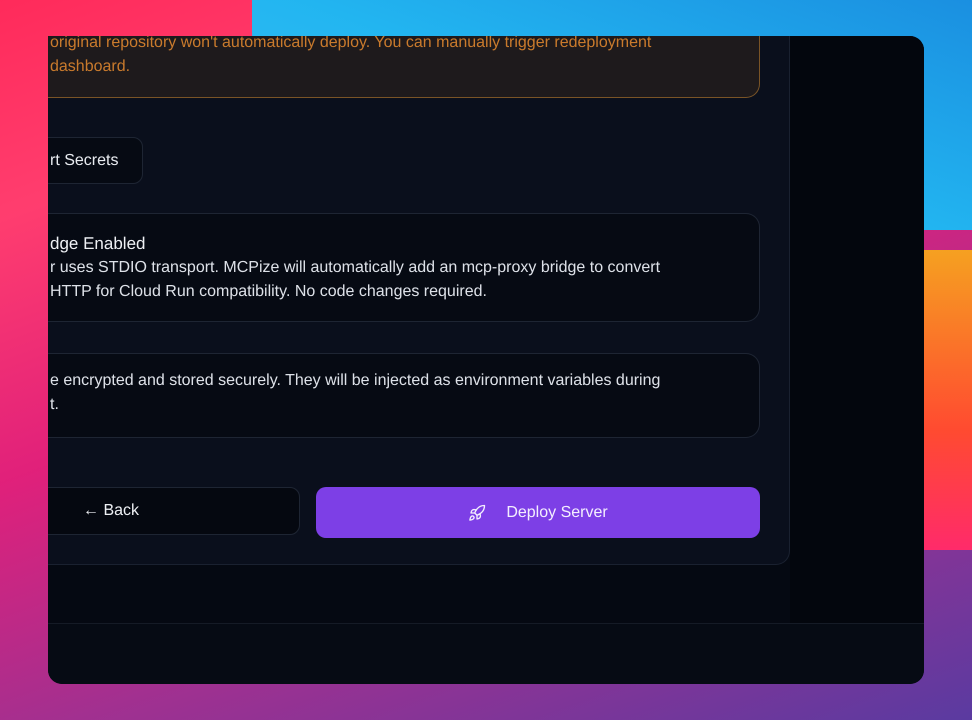 The image size is (972, 720). What do you see at coordinates (356, 381) in the screenshot?
I see `notice-text: e encrypted and stored securely. They will be injected as environment variables during` at bounding box center [356, 381].